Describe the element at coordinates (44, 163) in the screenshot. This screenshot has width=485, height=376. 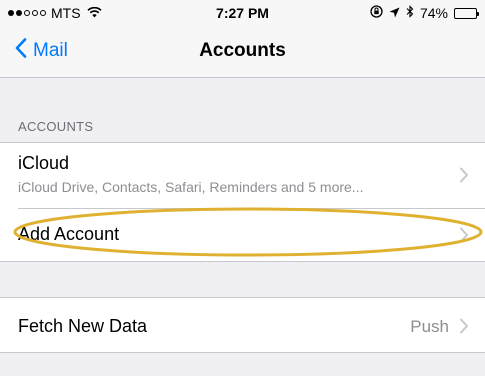
I see `account-row-title: iCloud` at that location.